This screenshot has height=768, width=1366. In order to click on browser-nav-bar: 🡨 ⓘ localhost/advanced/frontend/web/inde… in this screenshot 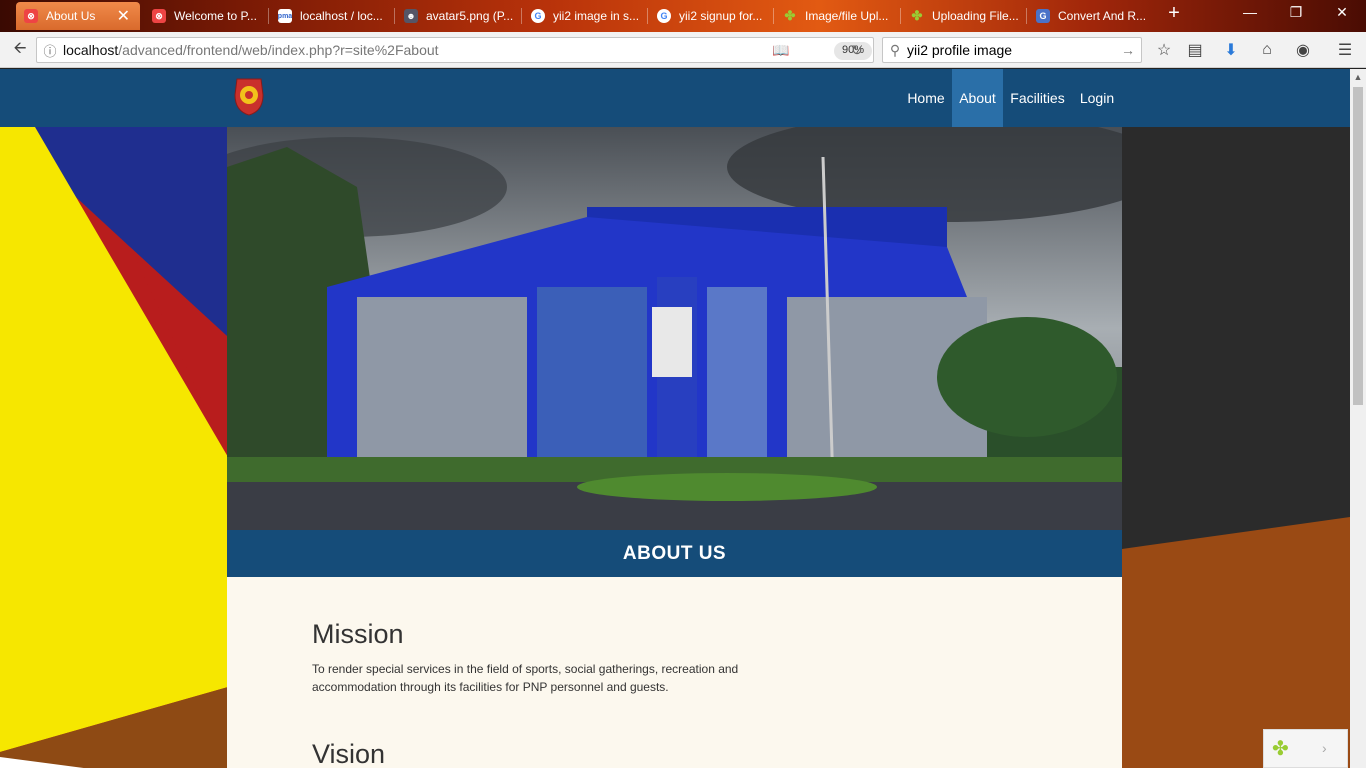, I will do `click(683, 50)`.